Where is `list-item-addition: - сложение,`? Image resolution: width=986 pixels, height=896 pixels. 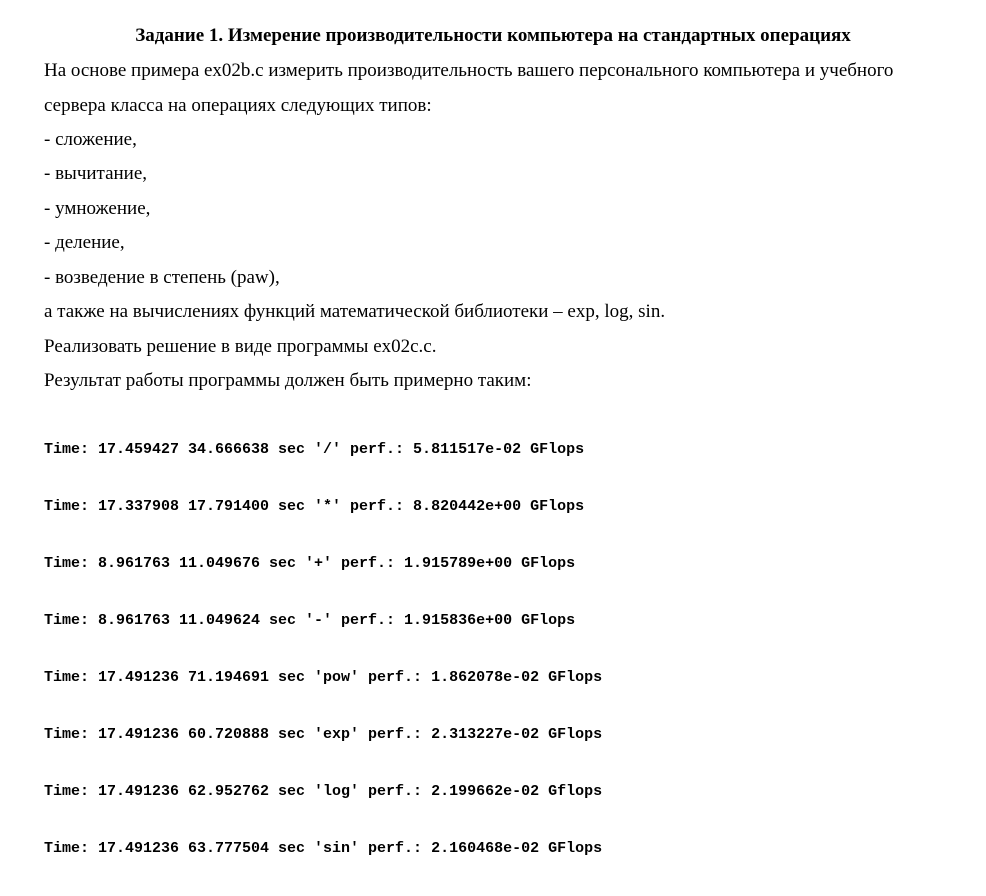 list-item-addition: - сложение, is located at coordinates (90, 139).